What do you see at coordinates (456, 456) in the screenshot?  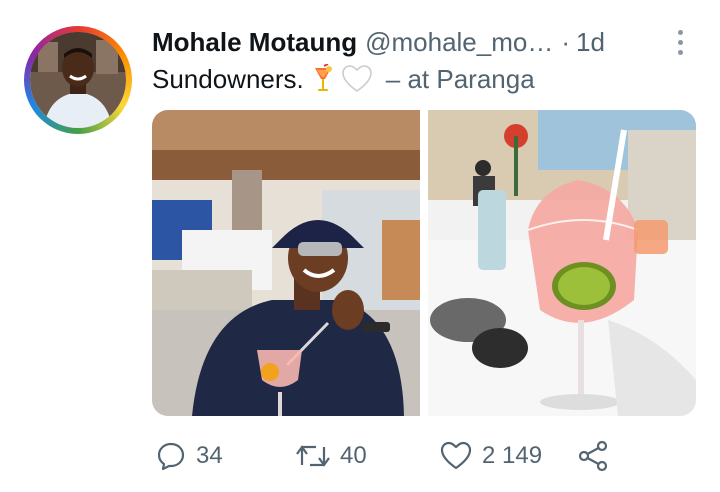 I see `heart-icon` at bounding box center [456, 456].